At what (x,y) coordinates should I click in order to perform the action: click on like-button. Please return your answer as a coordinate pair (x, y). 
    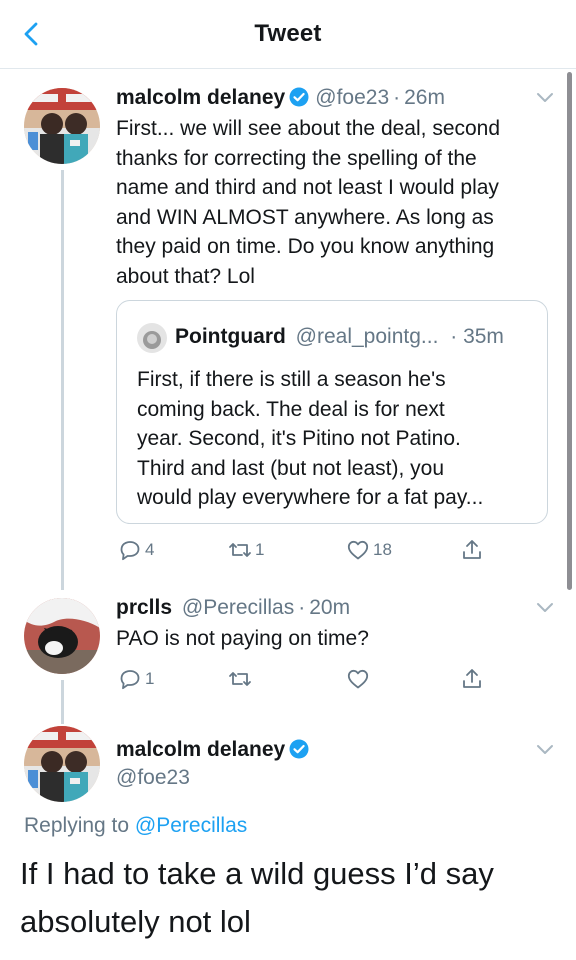
    Looking at the image, I should click on (358, 679).